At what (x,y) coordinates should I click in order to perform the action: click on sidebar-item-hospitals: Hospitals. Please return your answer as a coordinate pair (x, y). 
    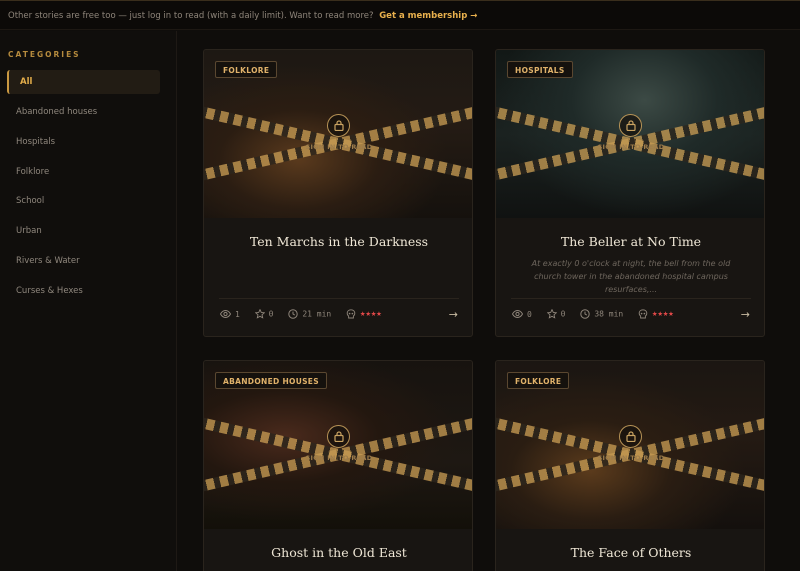
    Looking at the image, I should click on (83, 142).